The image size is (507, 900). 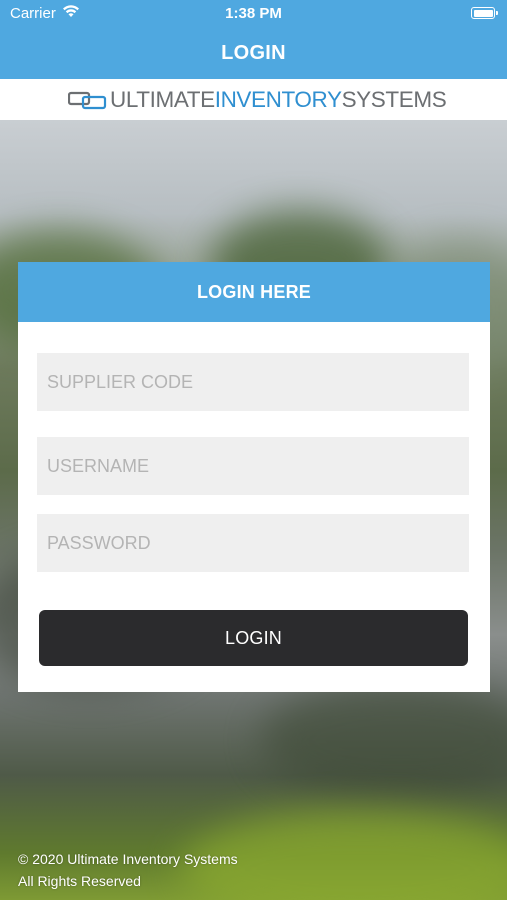 I want to click on login-button: LOGIN, so click(x=253, y=638).